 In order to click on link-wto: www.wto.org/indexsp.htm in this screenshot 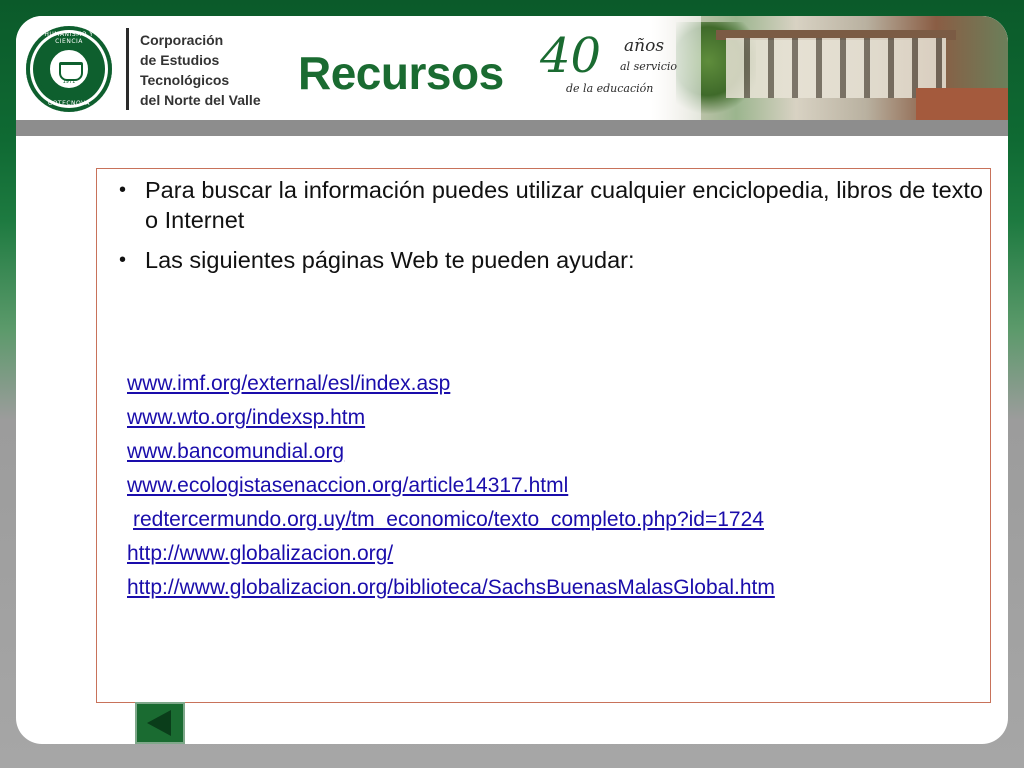, I will do `click(557, 418)`.